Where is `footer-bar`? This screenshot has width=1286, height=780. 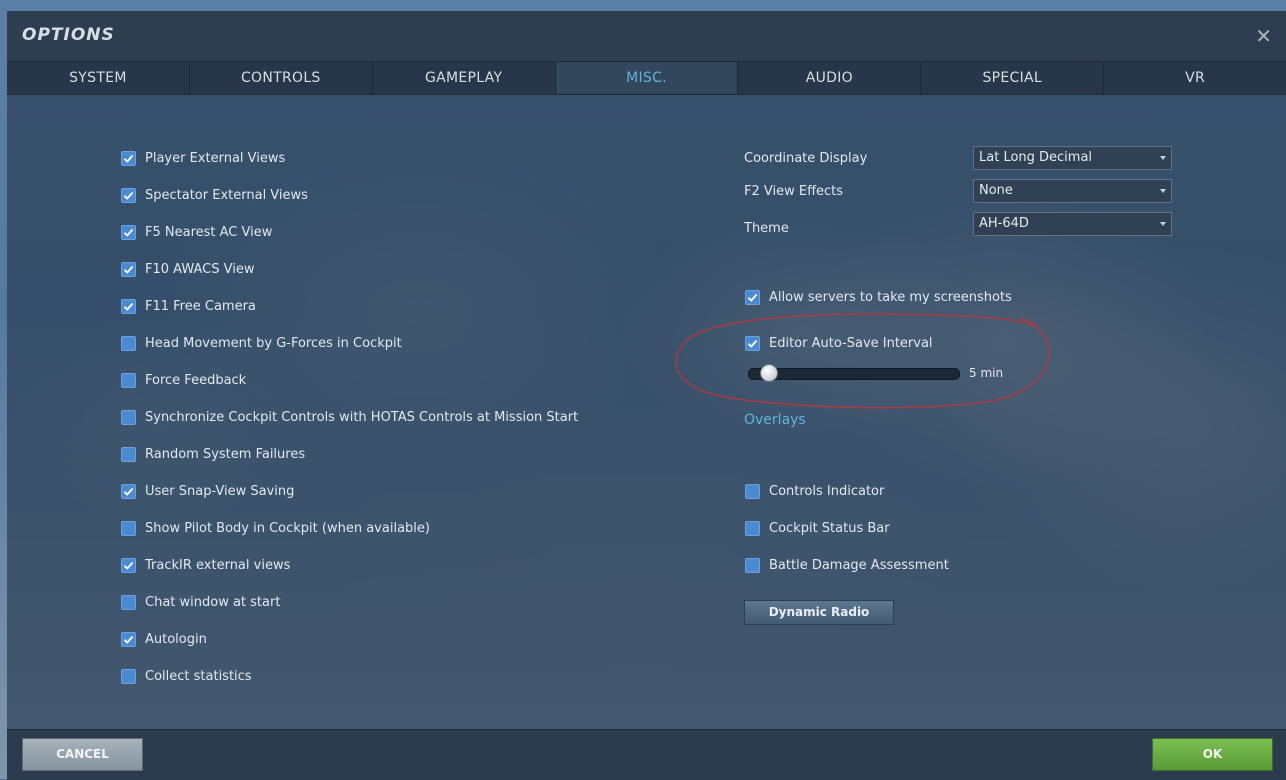
footer-bar is located at coordinates (646, 754).